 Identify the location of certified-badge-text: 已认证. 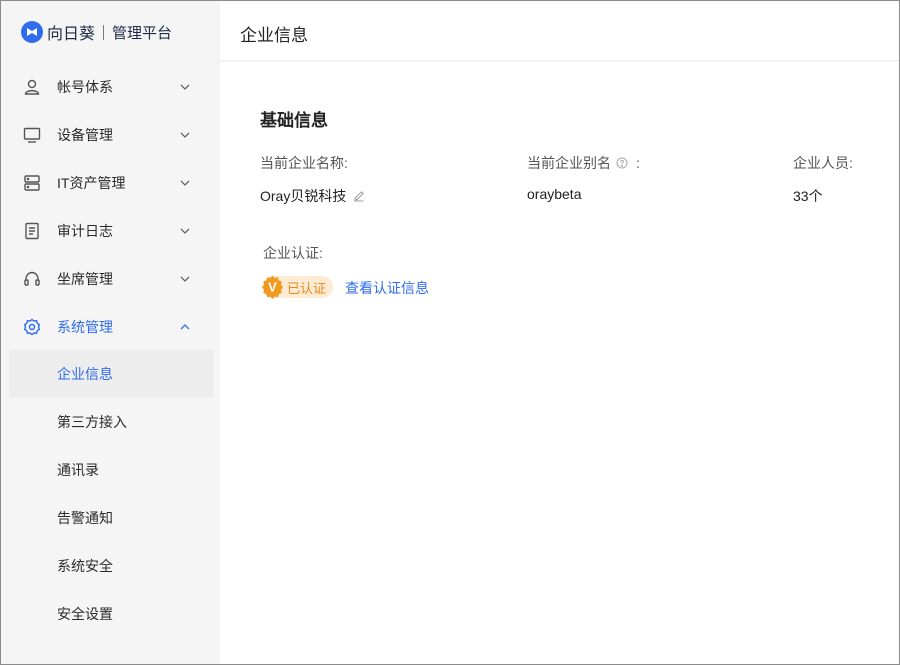
(307, 288).